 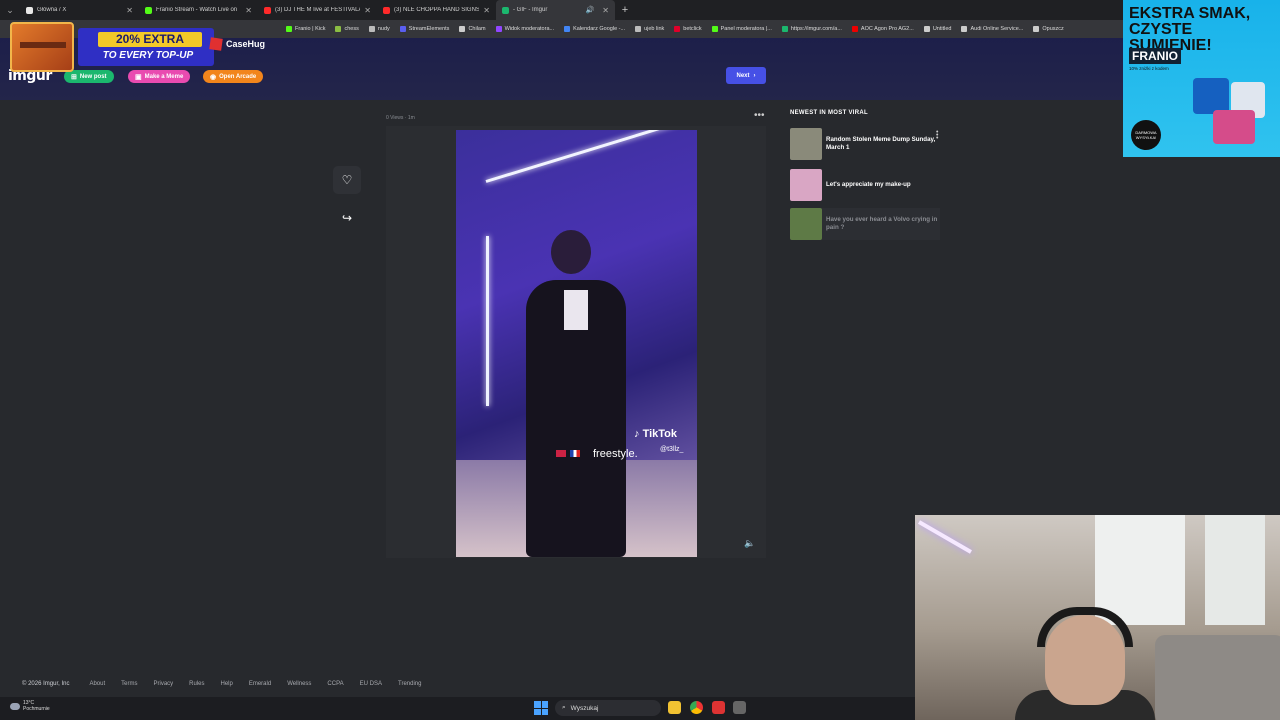 I want to click on next-button: Next ›, so click(x=746, y=75).